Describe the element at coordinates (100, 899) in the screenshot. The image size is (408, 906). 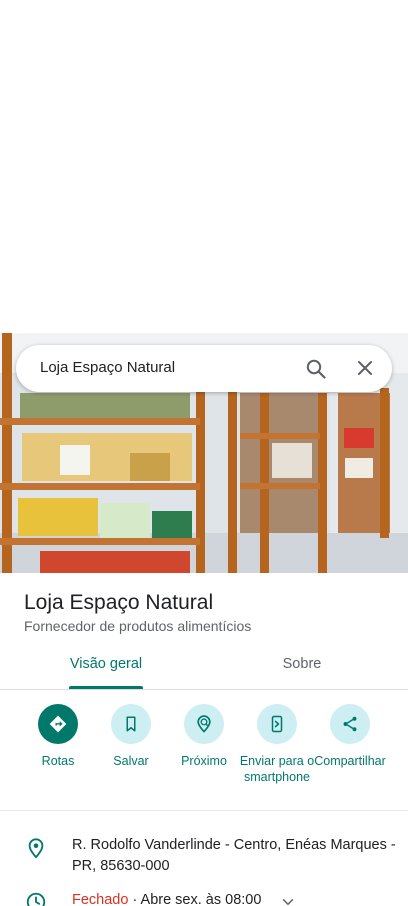
I see `hours-status: Fechado` at that location.